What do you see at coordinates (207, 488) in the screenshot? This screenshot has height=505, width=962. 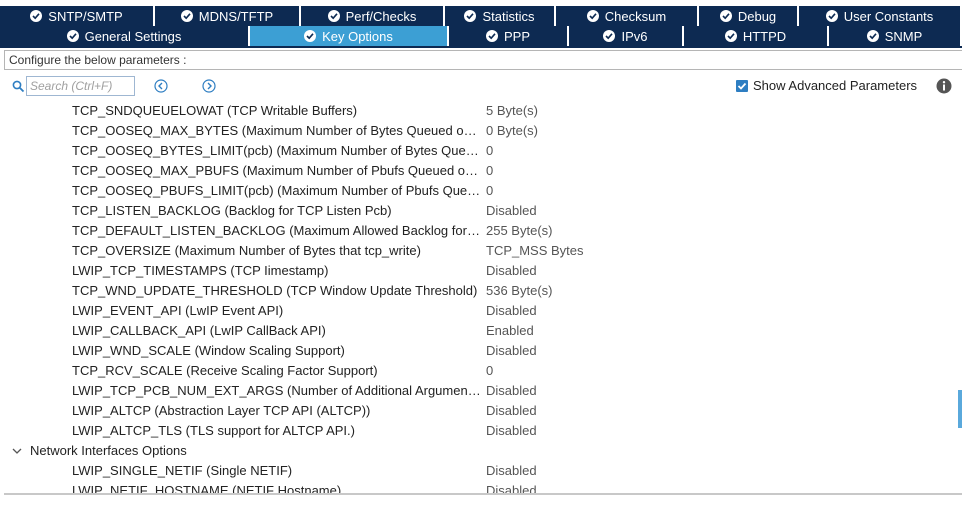 I see `parameter-name: LWIP_NETIF_HOSTNAME (NETIF Hostname)` at bounding box center [207, 488].